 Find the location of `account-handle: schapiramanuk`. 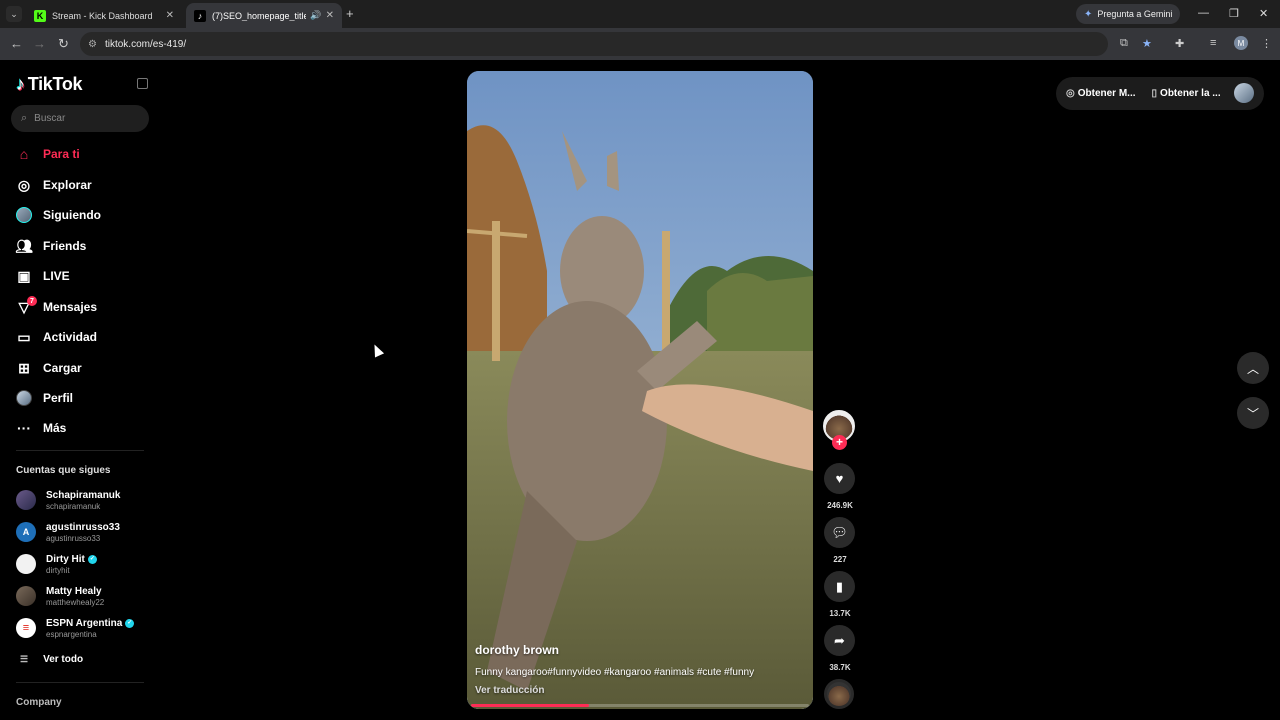

account-handle: schapiramanuk is located at coordinates (73, 506).